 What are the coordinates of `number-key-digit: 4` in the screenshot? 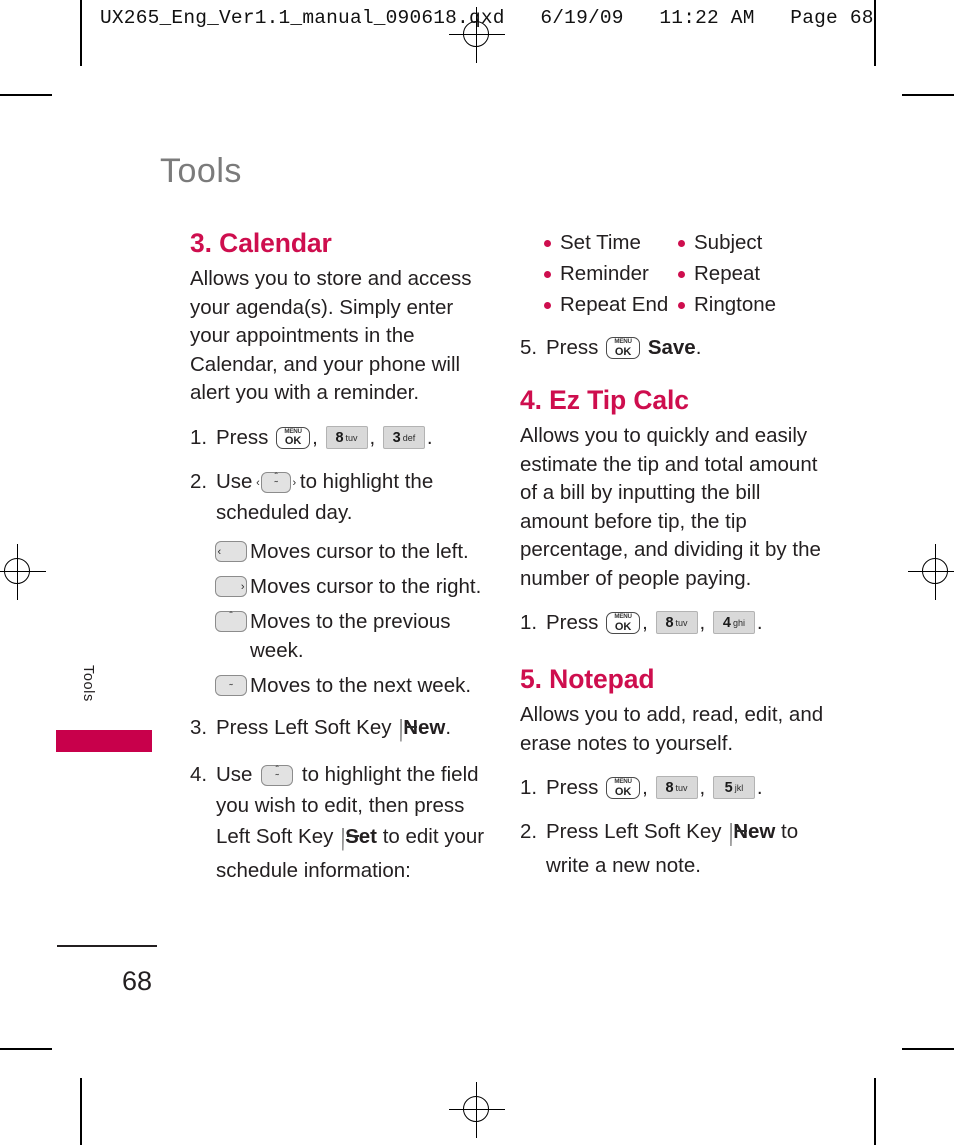 It's located at (726, 623).